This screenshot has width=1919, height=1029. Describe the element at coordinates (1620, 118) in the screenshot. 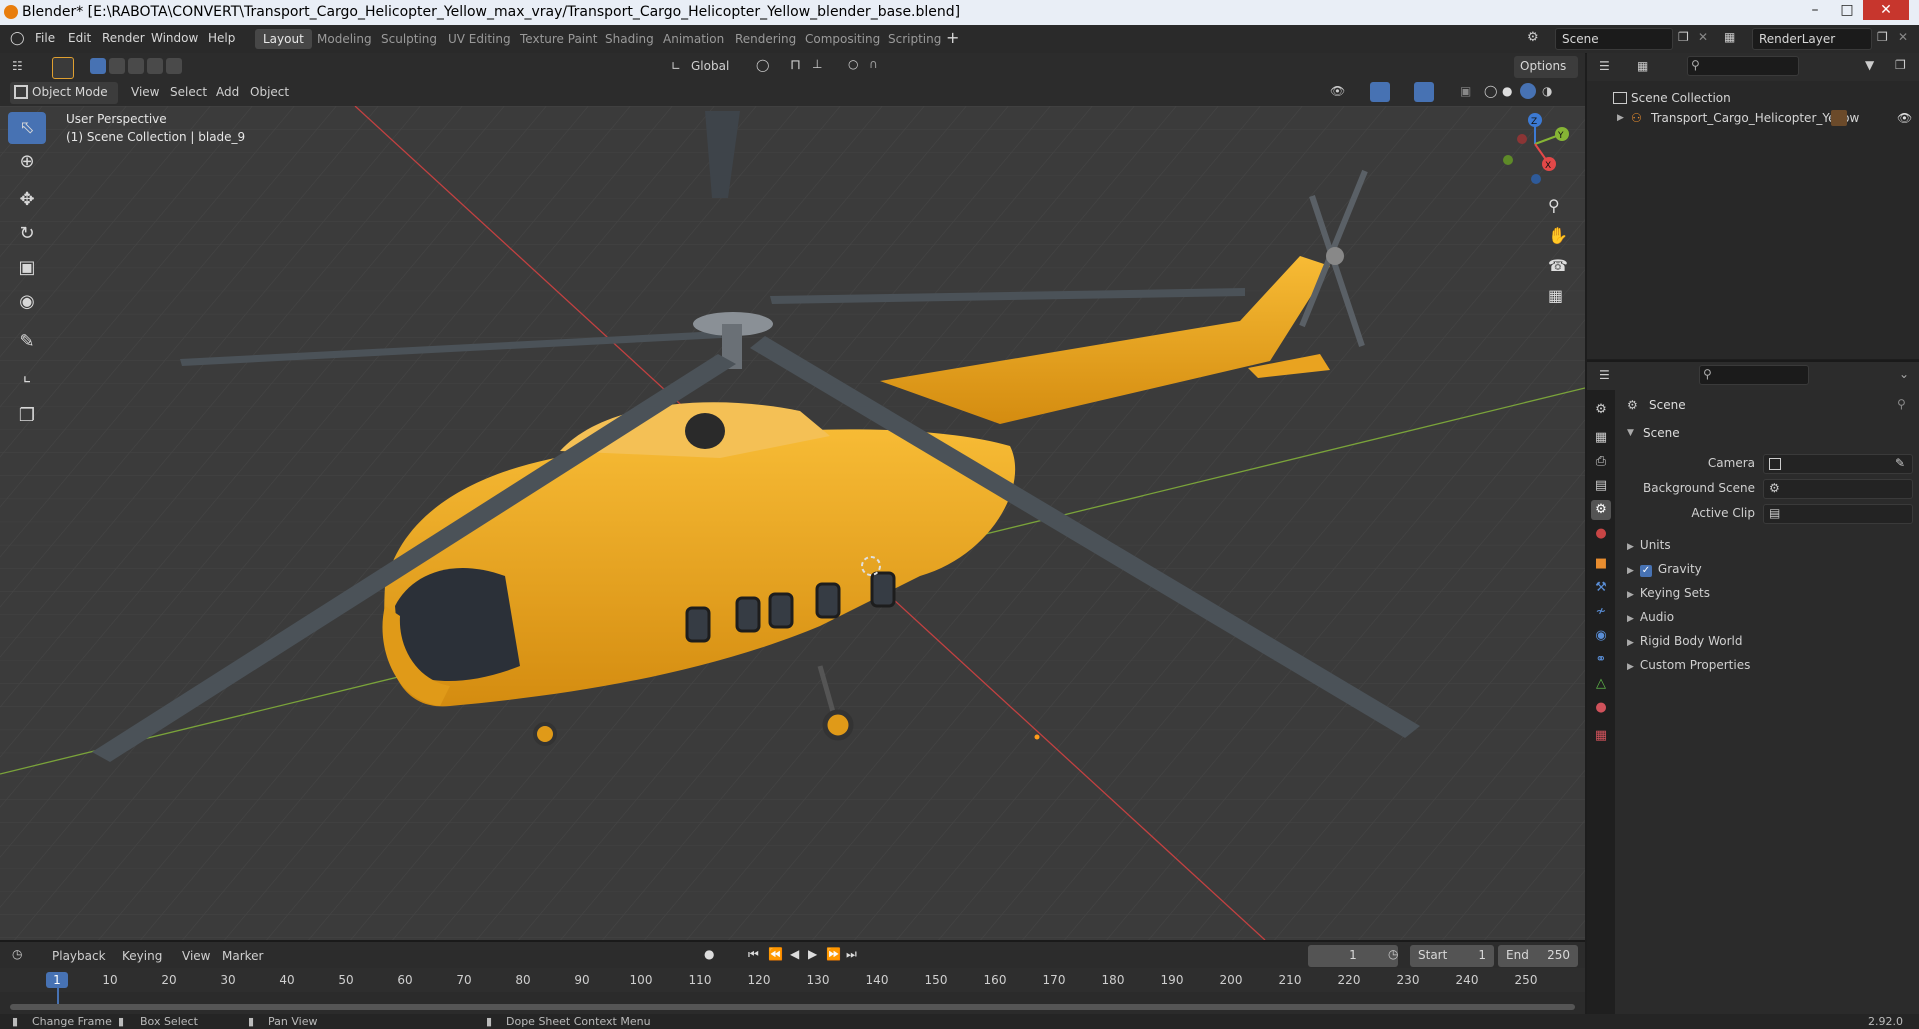

I see `expand-arrow-icon: ▶` at that location.